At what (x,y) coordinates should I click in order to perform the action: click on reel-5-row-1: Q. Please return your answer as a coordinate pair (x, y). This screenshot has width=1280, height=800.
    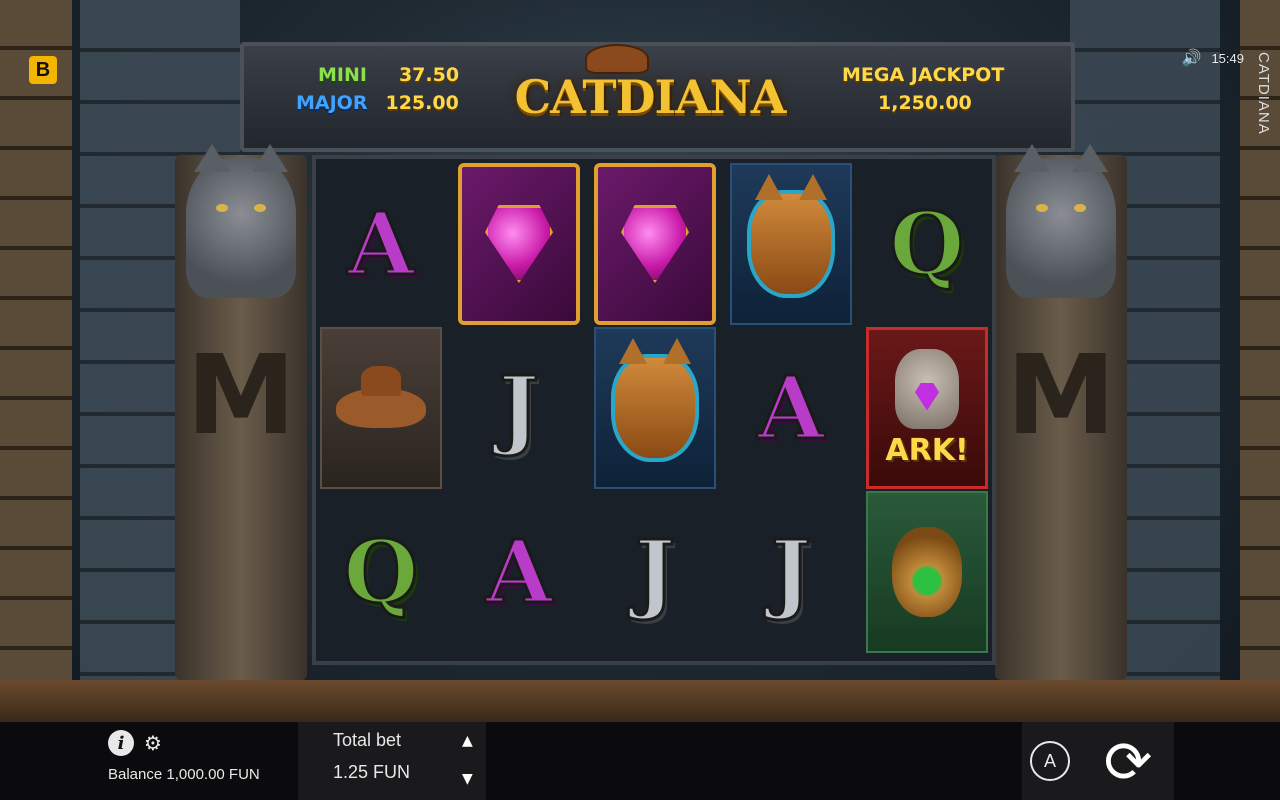
    Looking at the image, I should click on (927, 244).